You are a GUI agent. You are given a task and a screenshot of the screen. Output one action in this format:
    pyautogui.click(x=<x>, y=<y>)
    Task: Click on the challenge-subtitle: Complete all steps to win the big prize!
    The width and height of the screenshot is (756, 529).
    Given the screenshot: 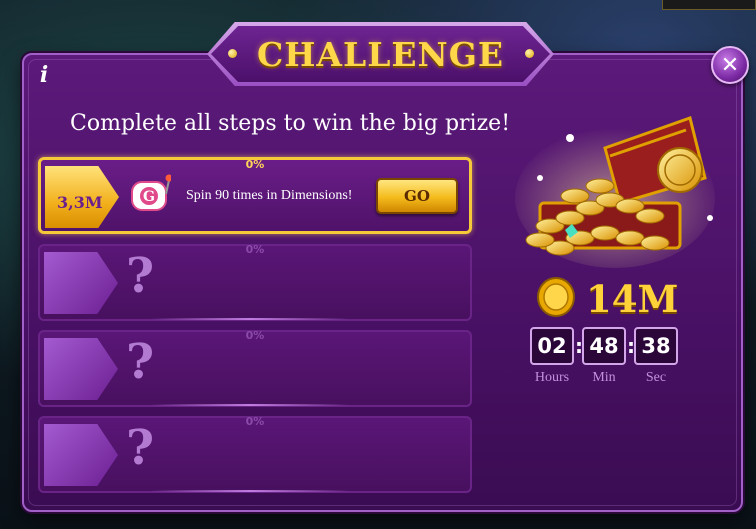 What is the action you would take?
    pyautogui.click(x=290, y=123)
    